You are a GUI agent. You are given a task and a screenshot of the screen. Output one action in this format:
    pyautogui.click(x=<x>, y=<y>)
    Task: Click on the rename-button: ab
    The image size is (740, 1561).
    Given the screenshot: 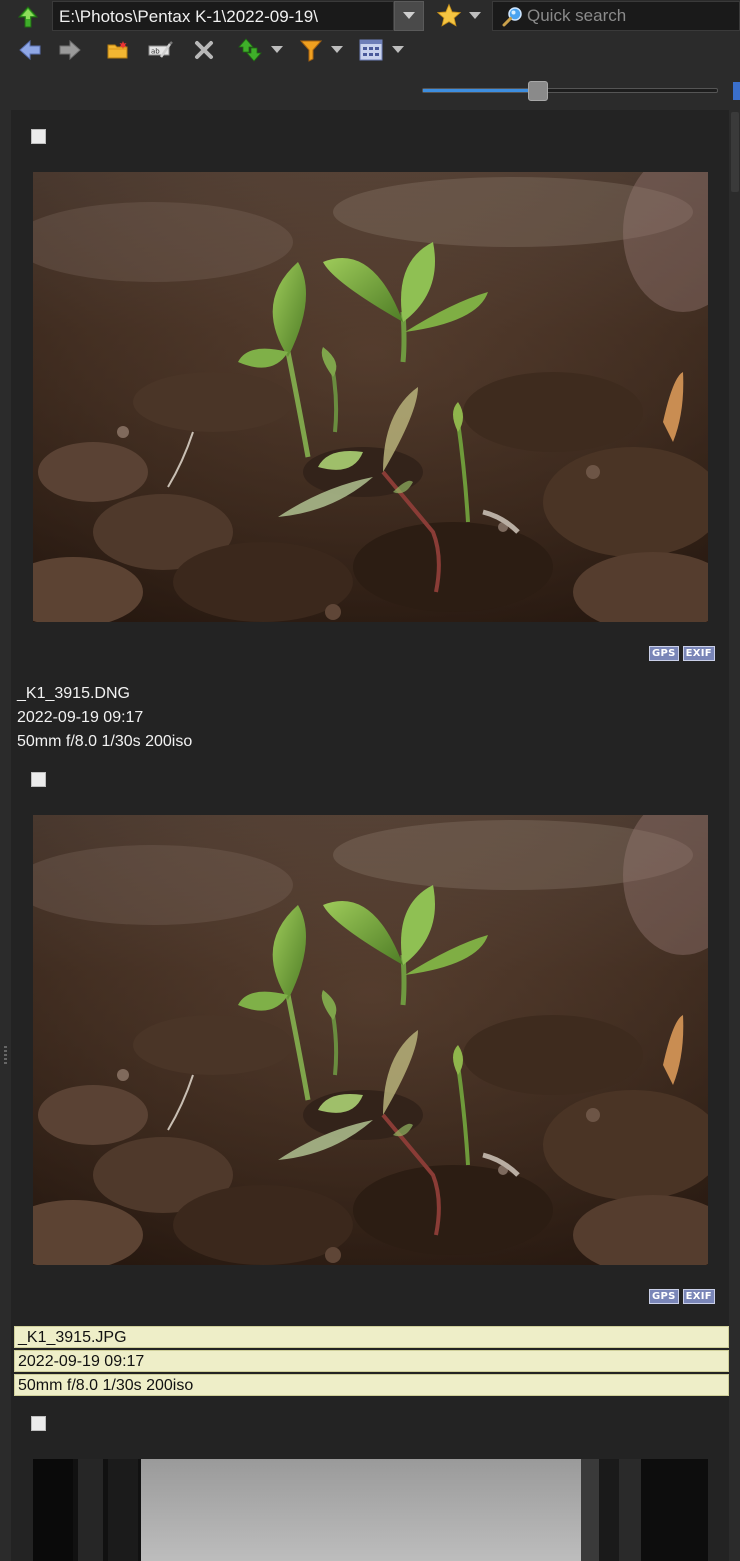 What is the action you would take?
    pyautogui.click(x=160, y=50)
    